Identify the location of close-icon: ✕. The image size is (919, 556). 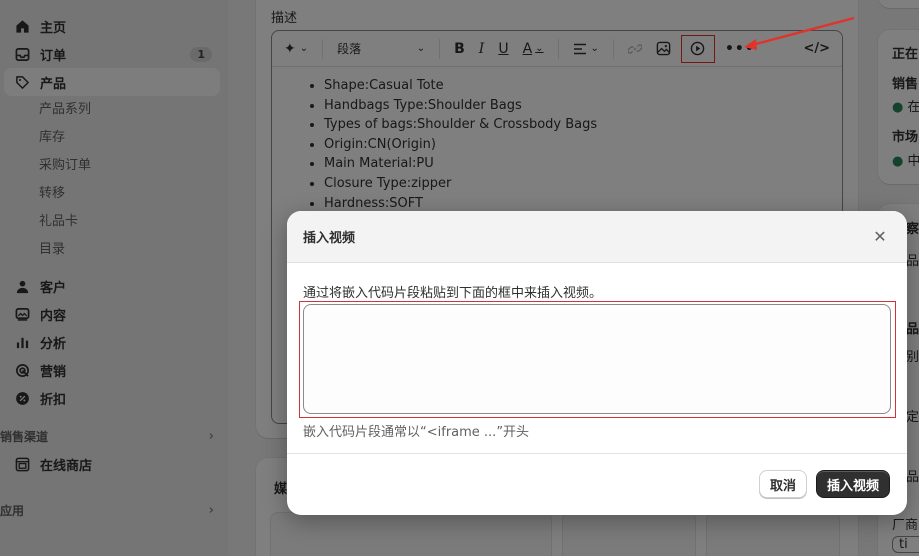
(880, 237).